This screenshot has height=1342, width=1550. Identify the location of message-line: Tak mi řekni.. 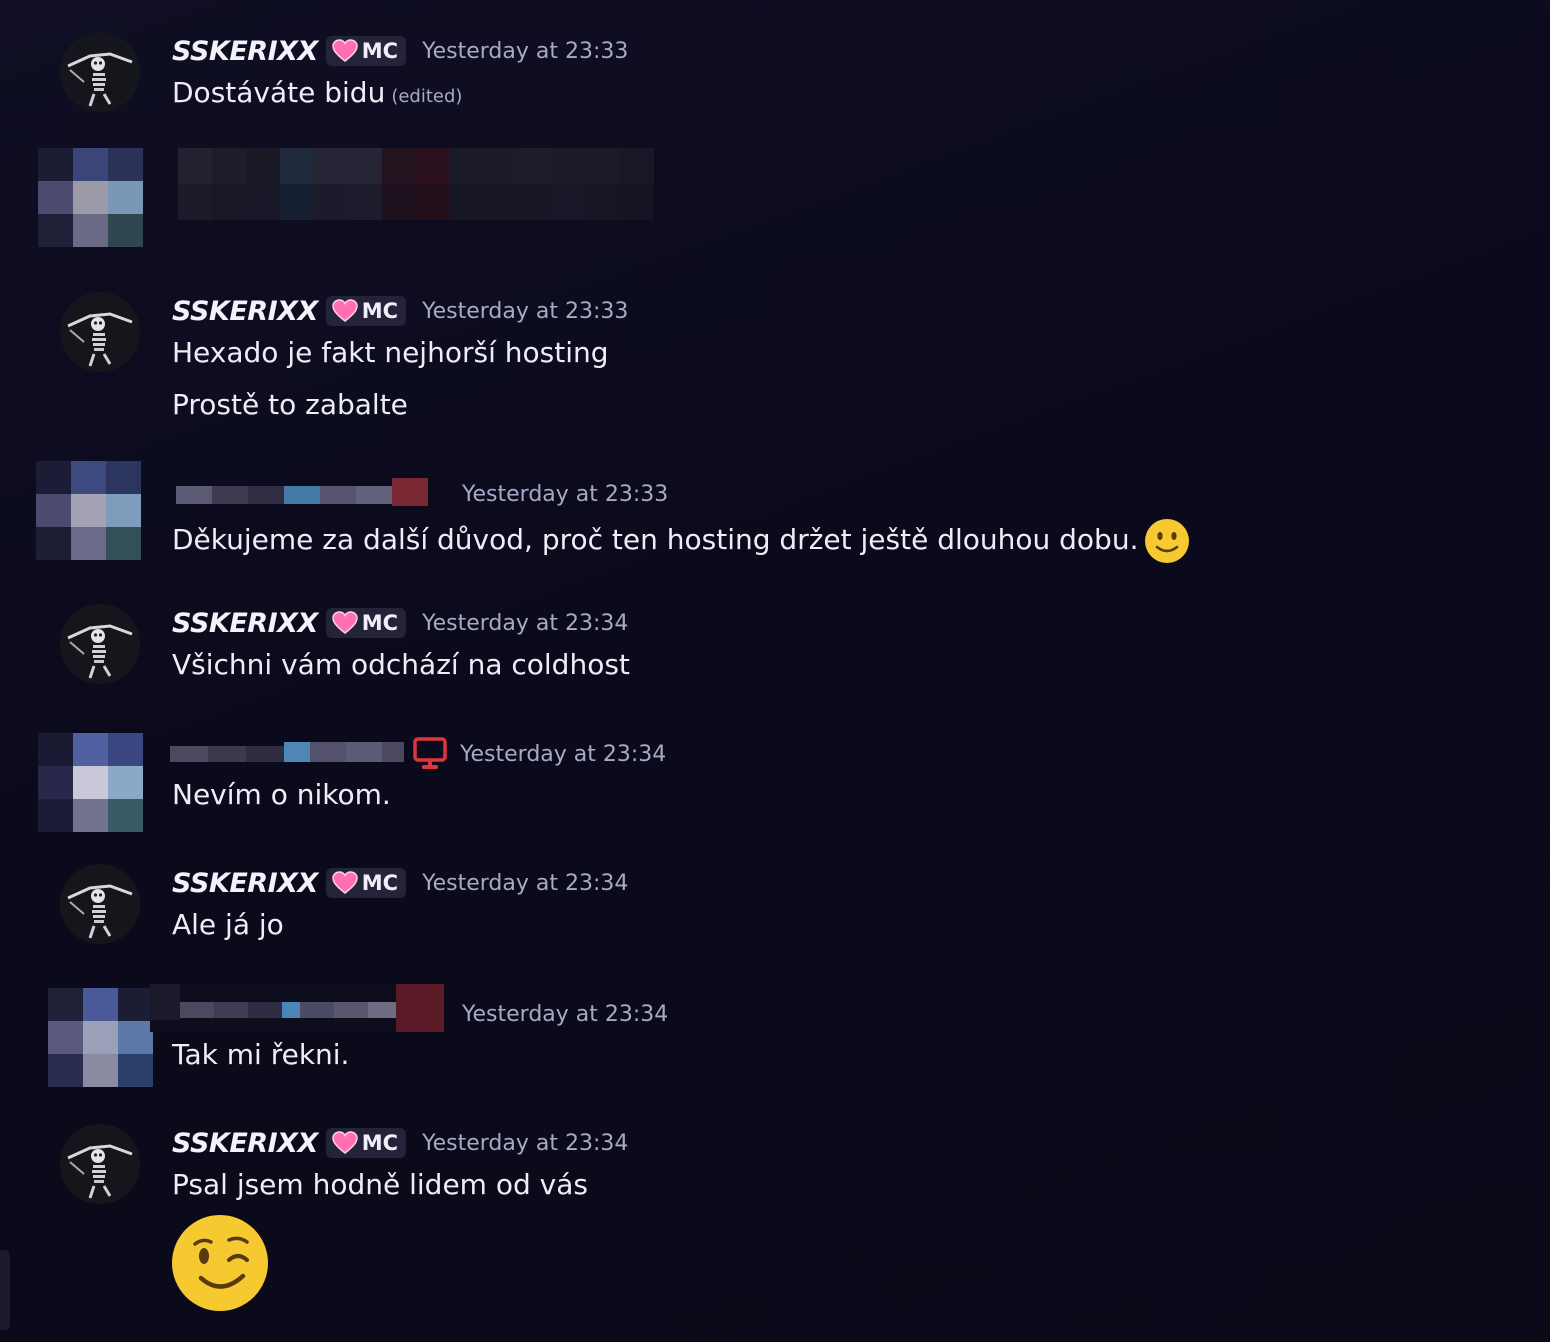
(261, 1054).